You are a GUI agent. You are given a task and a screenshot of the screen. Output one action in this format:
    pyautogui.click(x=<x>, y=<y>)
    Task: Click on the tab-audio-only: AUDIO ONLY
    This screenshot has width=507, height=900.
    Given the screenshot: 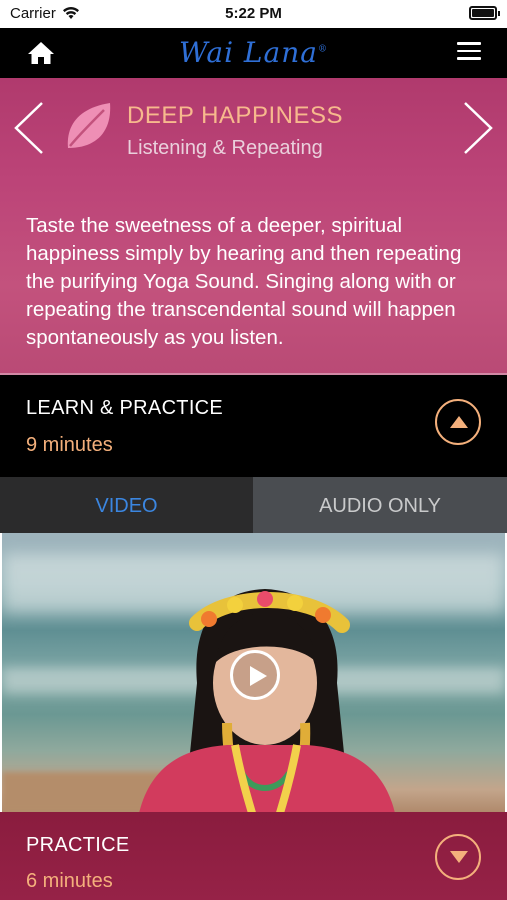 What is the action you would take?
    pyautogui.click(x=380, y=505)
    